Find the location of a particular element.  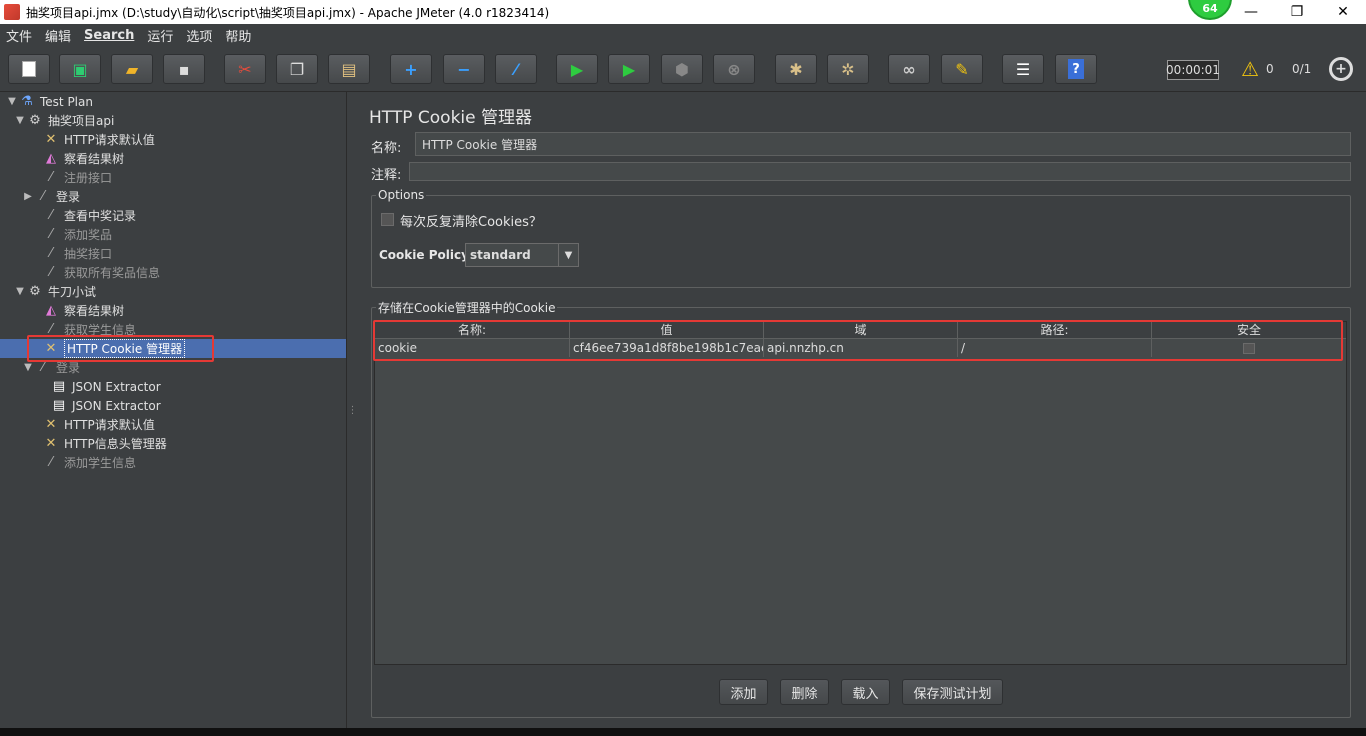

tree-node: ⁄ 注册接口 is located at coordinates (71, 177).